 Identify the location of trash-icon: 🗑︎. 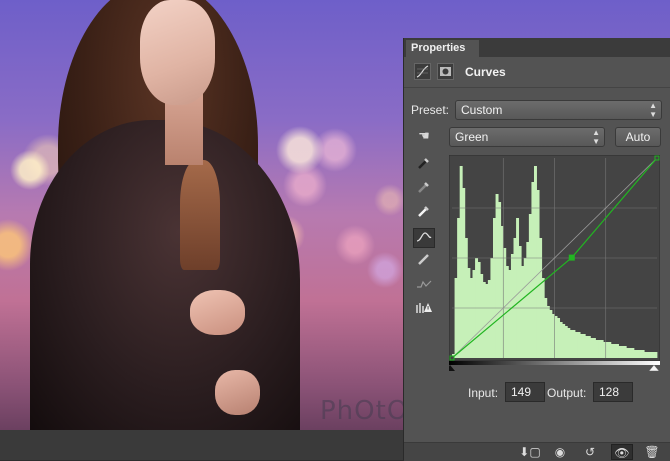
(652, 452).